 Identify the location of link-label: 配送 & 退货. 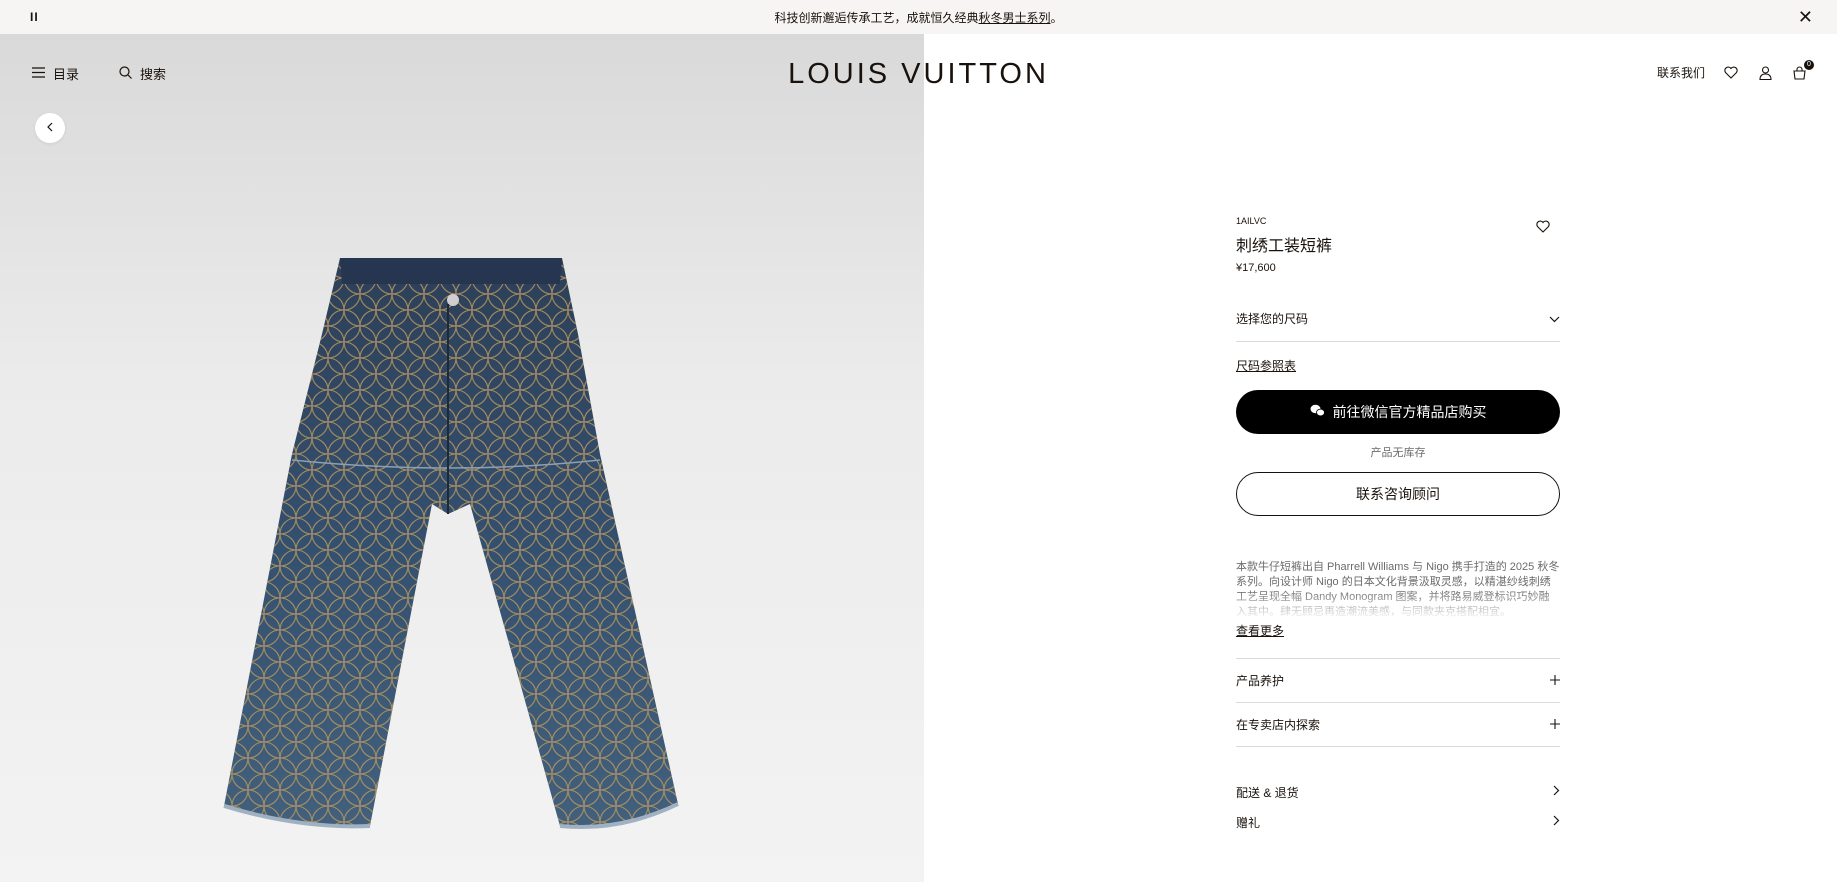
(1267, 792).